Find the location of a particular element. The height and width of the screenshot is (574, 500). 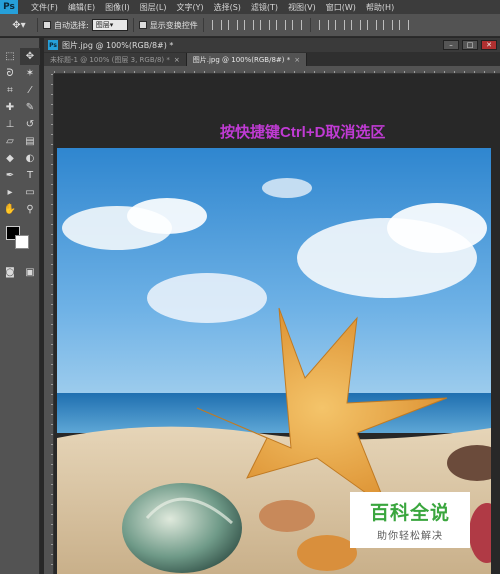

distribute-bottom-icon is located at coordinates (355, 25).